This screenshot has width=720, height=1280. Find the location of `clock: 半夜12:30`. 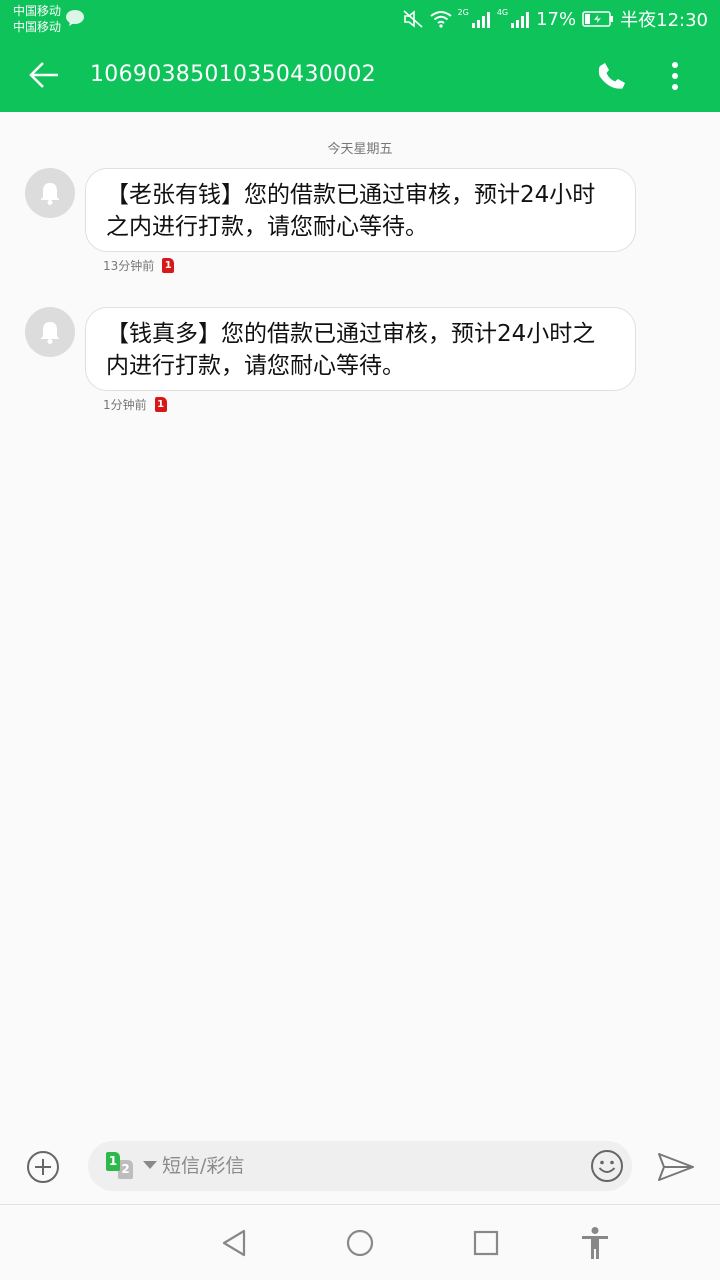

clock: 半夜12:30 is located at coordinates (664, 20).